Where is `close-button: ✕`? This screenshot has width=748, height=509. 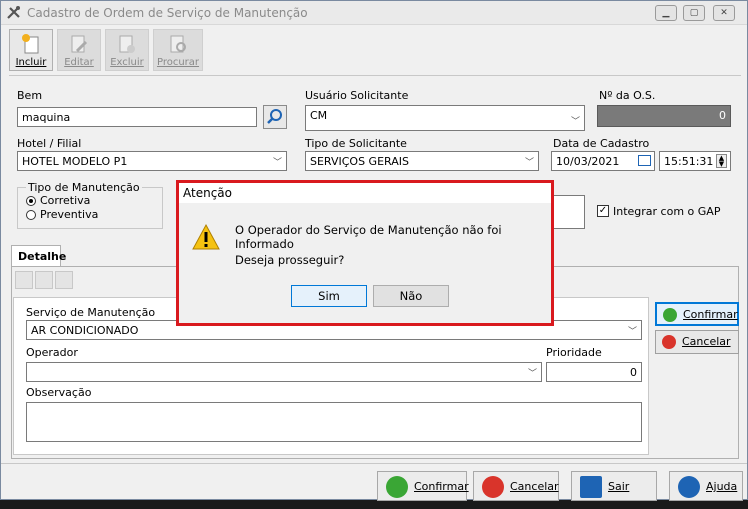 close-button: ✕ is located at coordinates (724, 13).